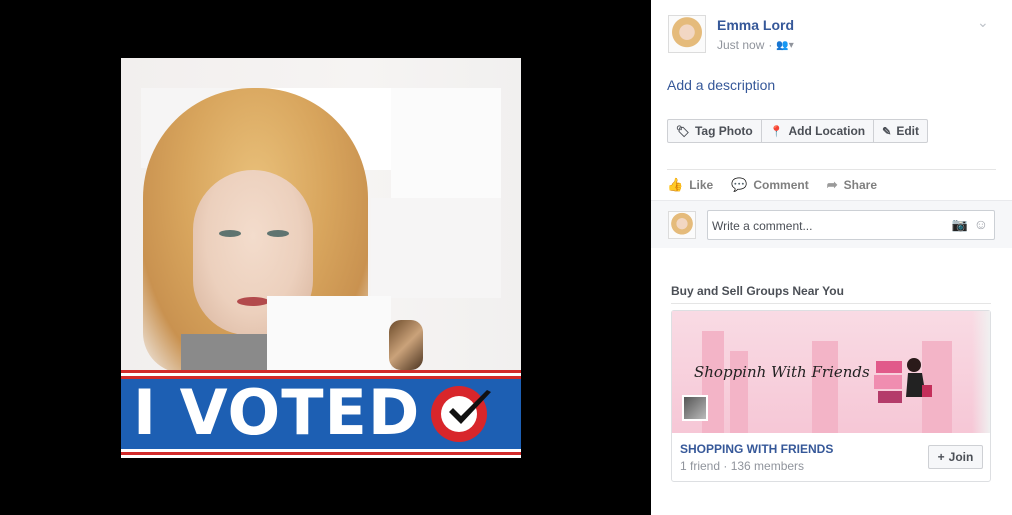  I want to click on add-location-button: 📍 Add Location, so click(818, 131).